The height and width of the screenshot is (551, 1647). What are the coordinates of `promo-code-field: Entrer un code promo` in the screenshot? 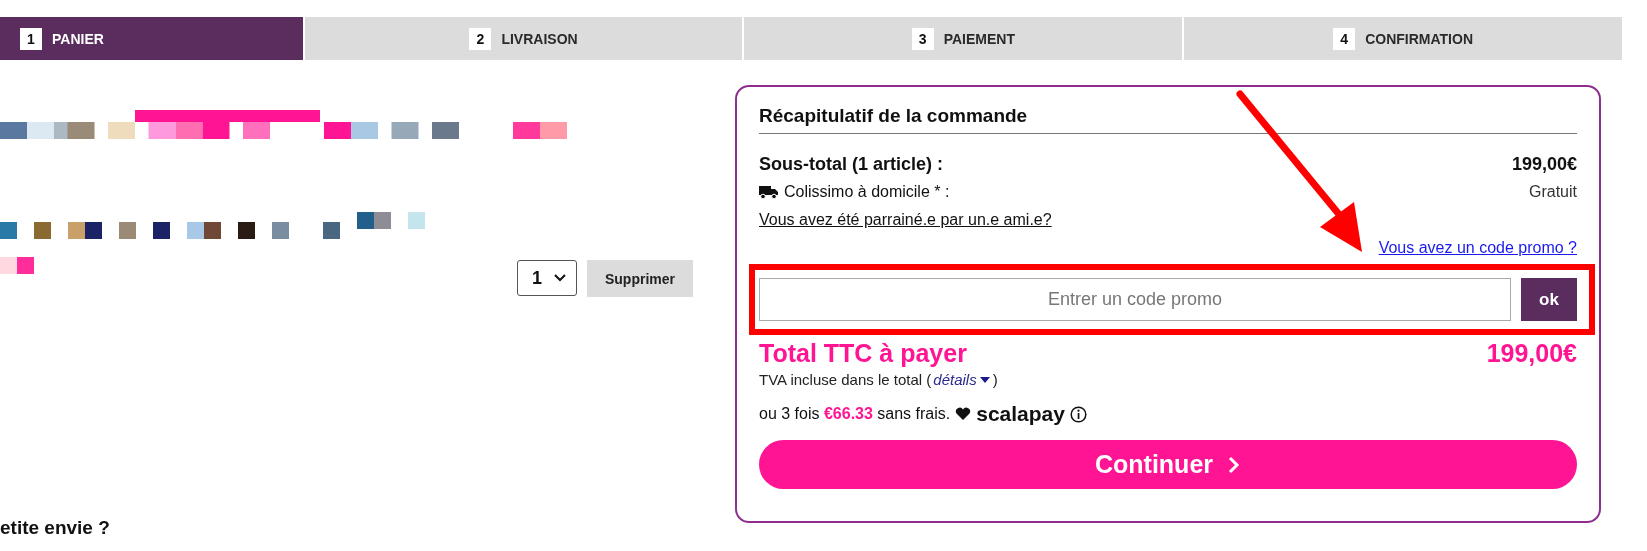 It's located at (1135, 299).